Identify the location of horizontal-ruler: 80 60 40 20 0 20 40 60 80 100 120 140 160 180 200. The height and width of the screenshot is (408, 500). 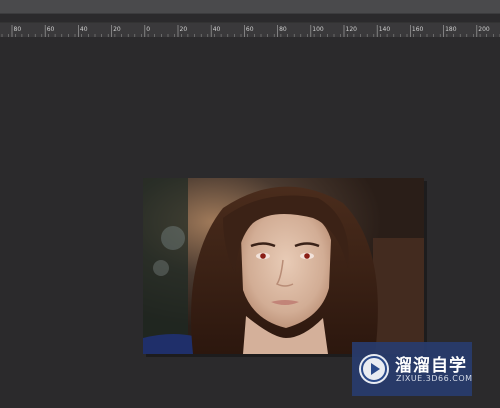
(250, 30).